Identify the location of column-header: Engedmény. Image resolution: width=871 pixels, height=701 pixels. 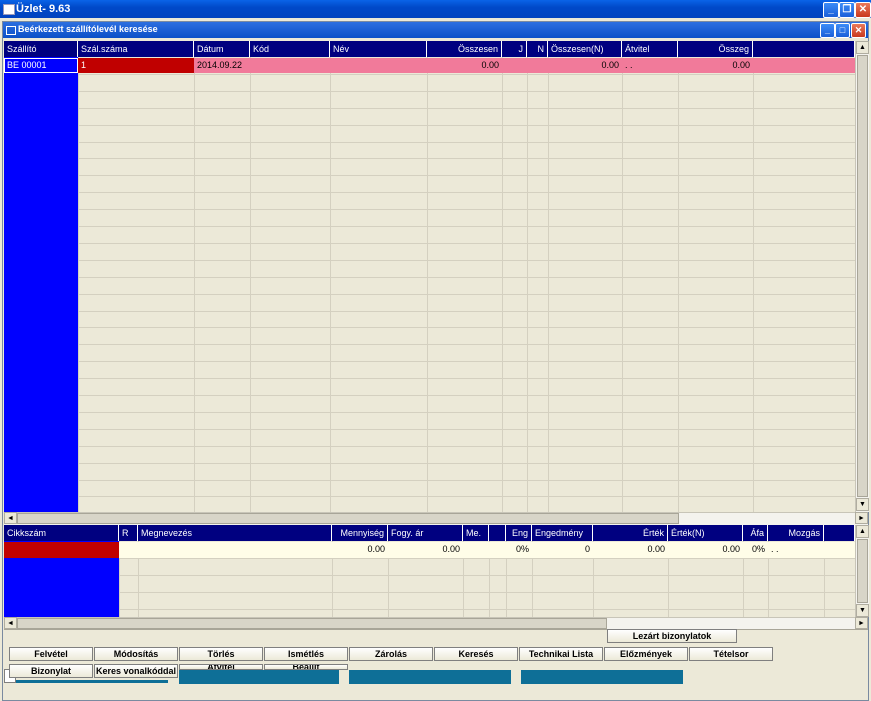
(562, 533).